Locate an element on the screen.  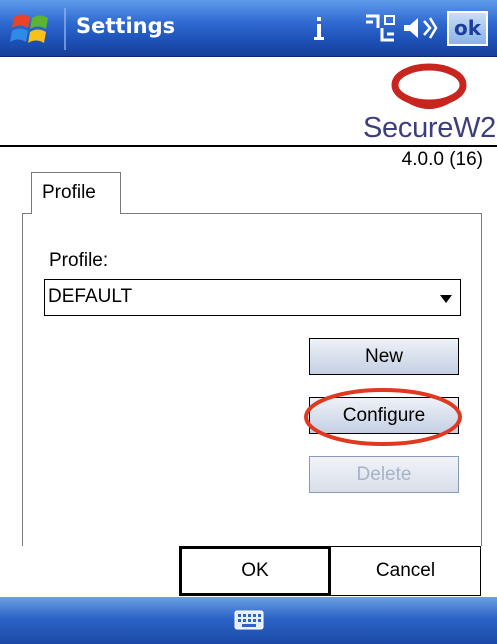
windows-start-icon is located at coordinates (33, 29).